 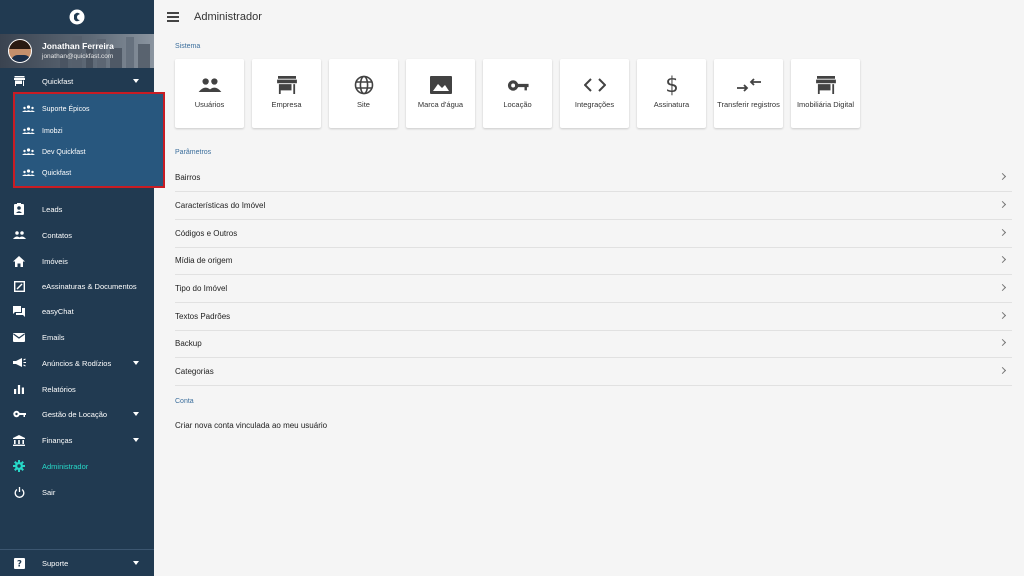 I want to click on account-item-label: Imobzi, so click(x=52, y=131).